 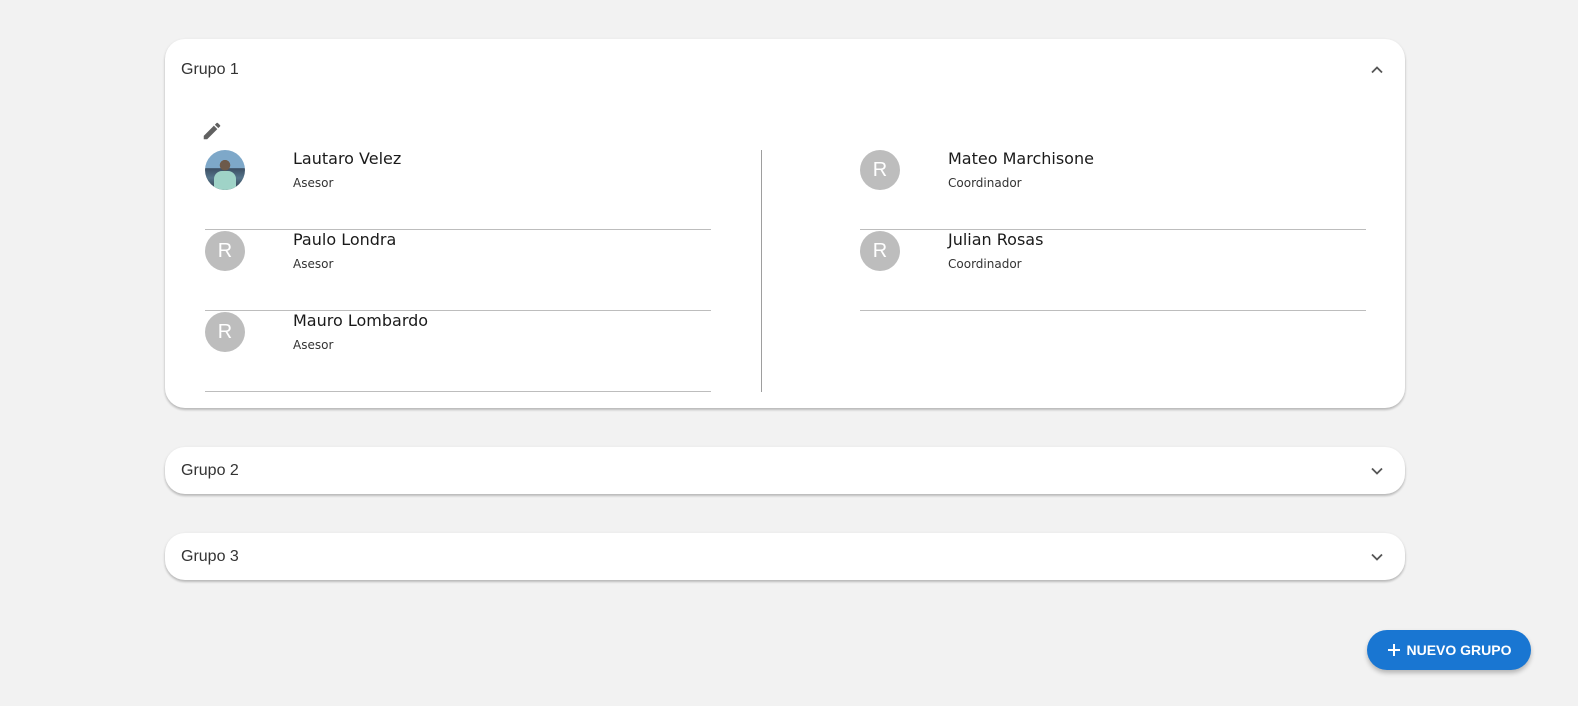 What do you see at coordinates (225, 170) in the screenshot?
I see `avatar` at bounding box center [225, 170].